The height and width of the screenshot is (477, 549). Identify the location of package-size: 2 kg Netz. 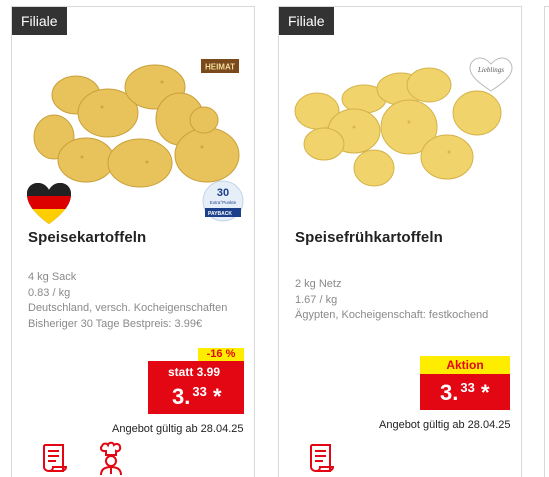
(318, 284).